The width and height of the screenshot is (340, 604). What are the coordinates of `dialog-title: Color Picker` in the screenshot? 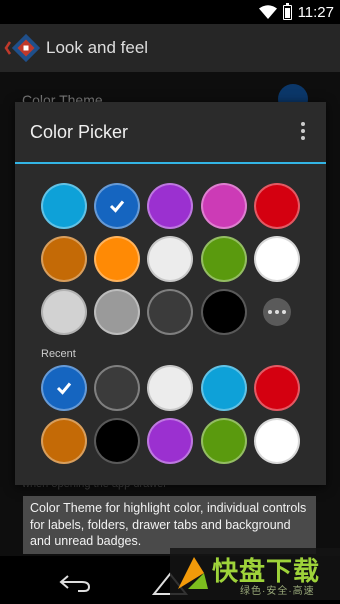 It's located at (79, 132).